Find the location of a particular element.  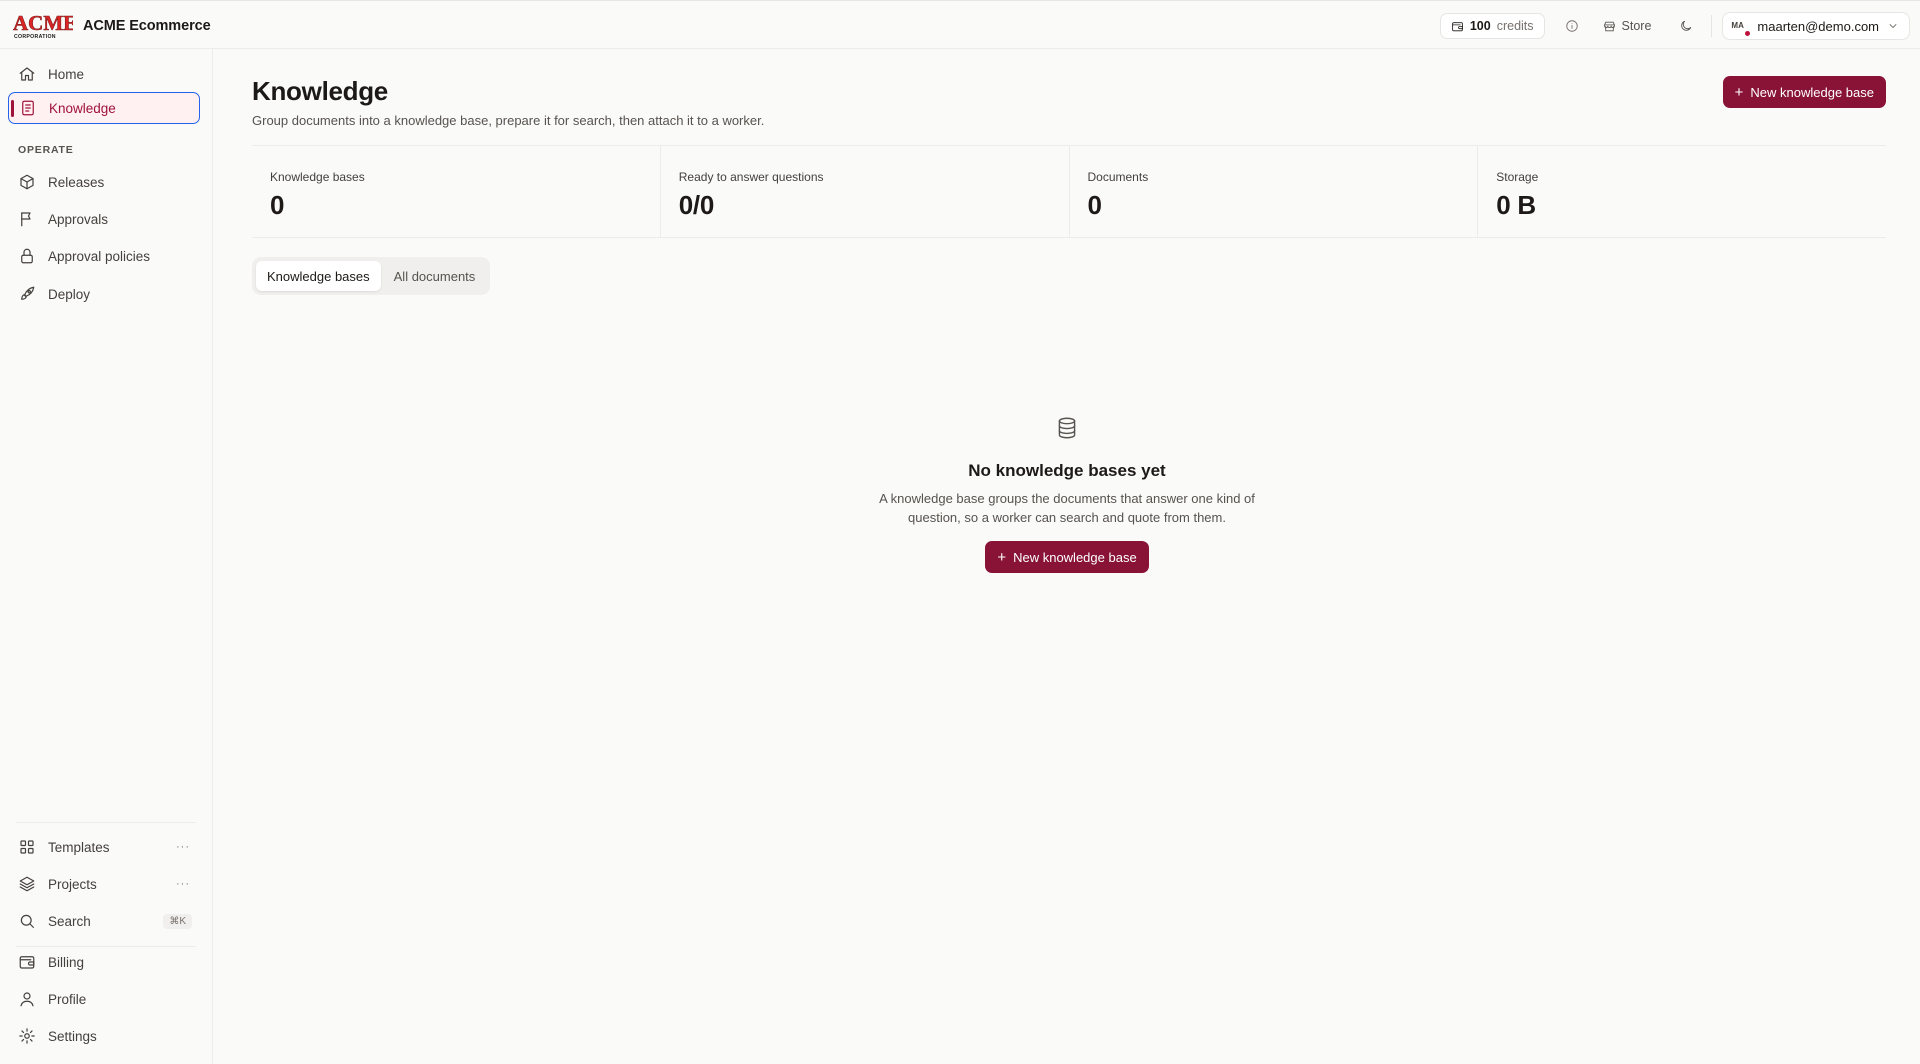

tab-knowledge-bases: Knowledge bases is located at coordinates (318, 276).